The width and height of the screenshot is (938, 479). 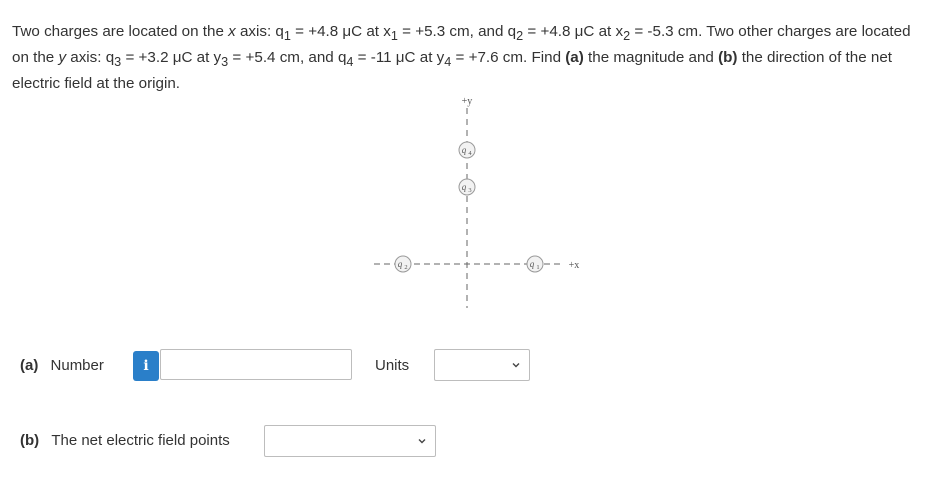 What do you see at coordinates (77, 365) in the screenshot?
I see `number-label: Number` at bounding box center [77, 365].